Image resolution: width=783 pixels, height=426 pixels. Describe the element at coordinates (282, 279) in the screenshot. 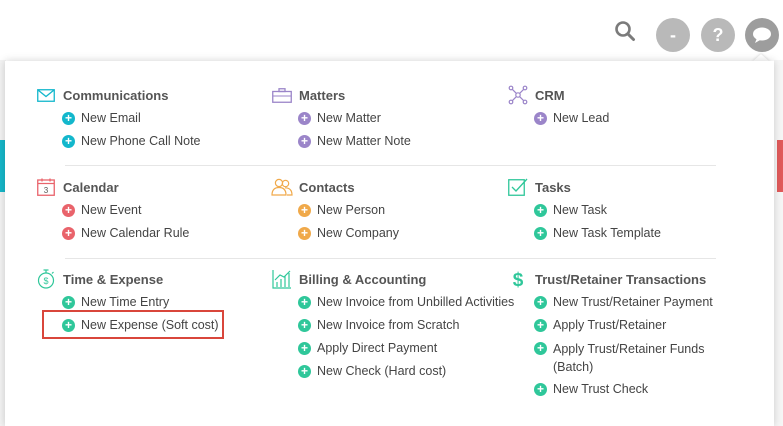

I see `bar-chart-icon` at that location.